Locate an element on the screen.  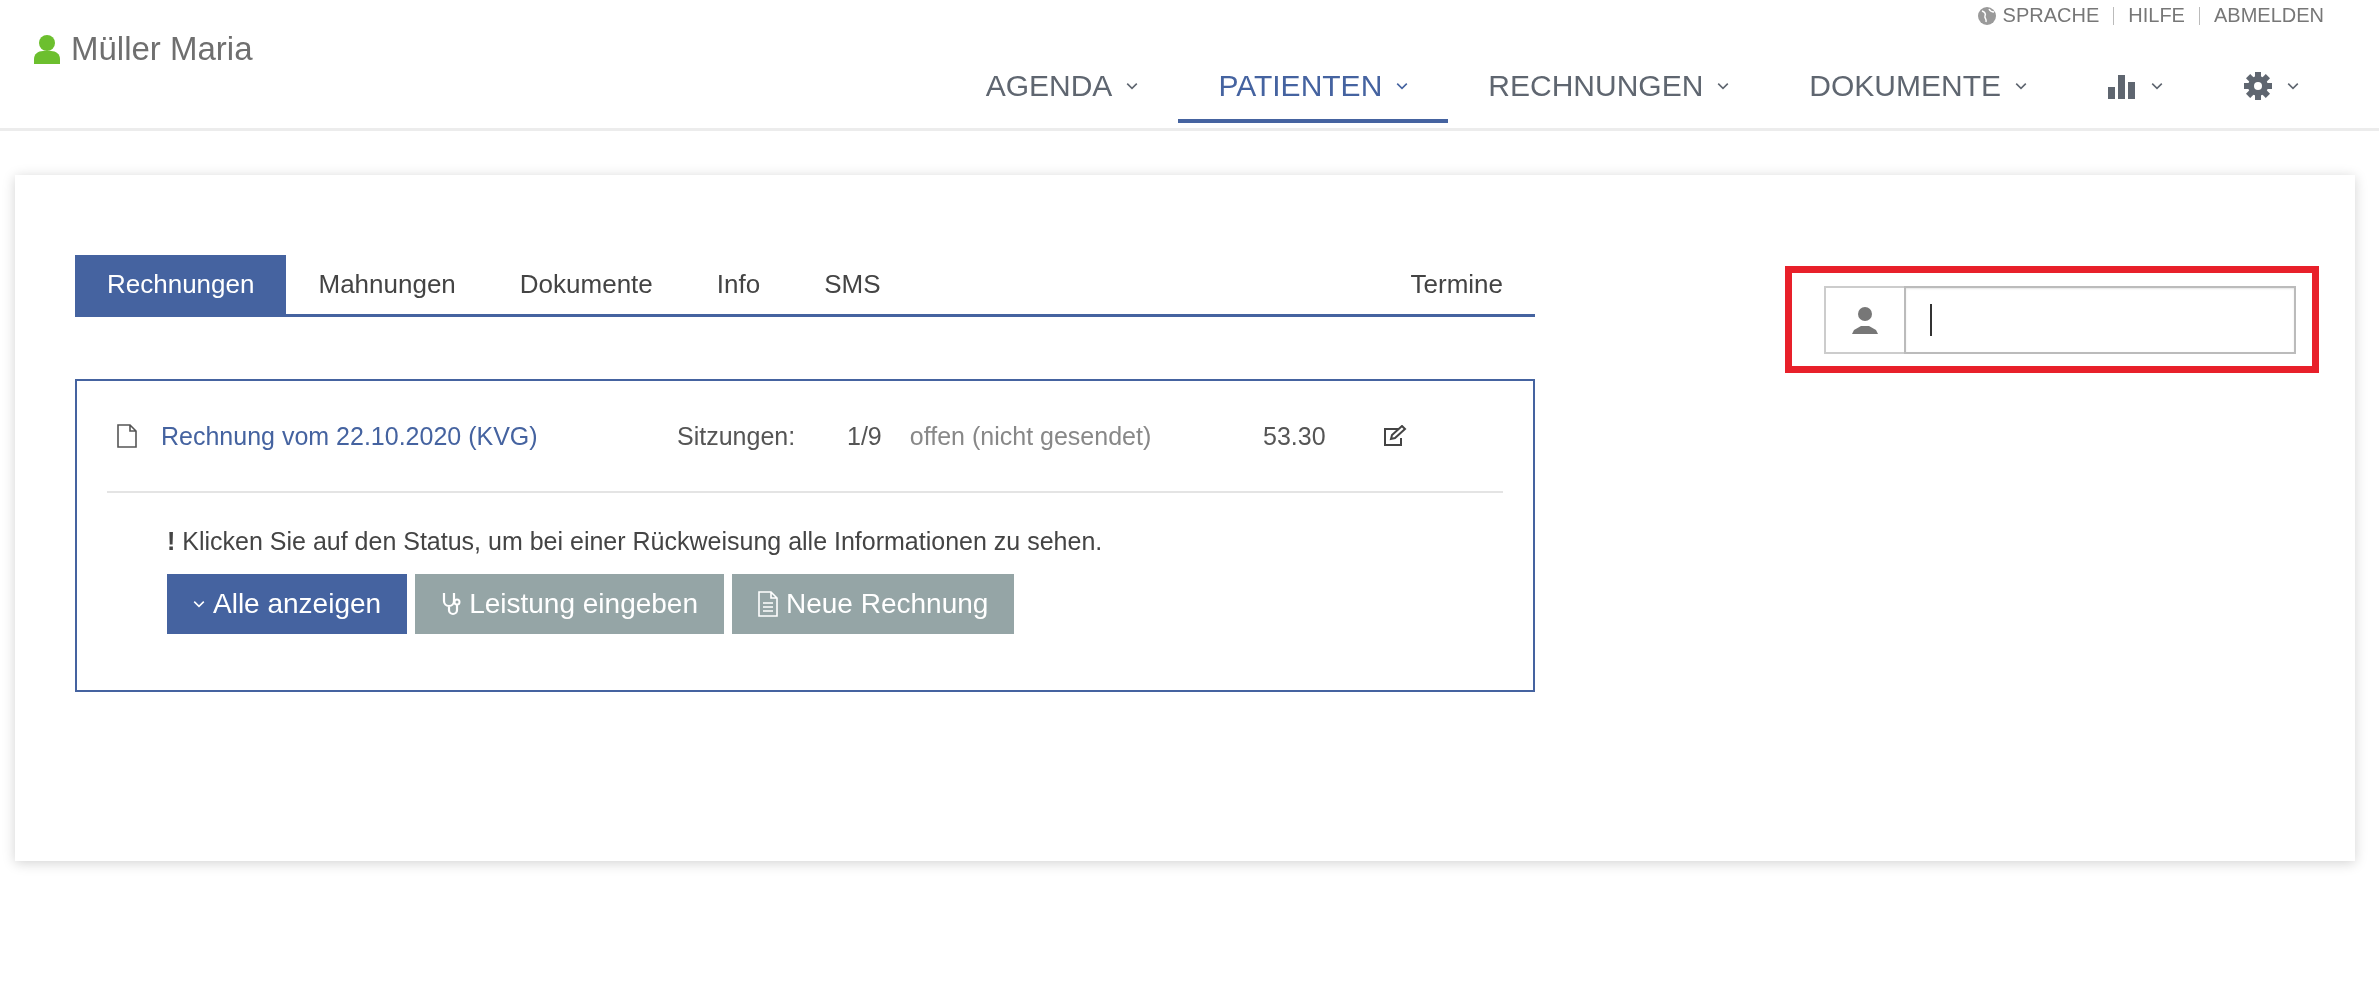
action-button: Alle anzeigen is located at coordinates (287, 604).